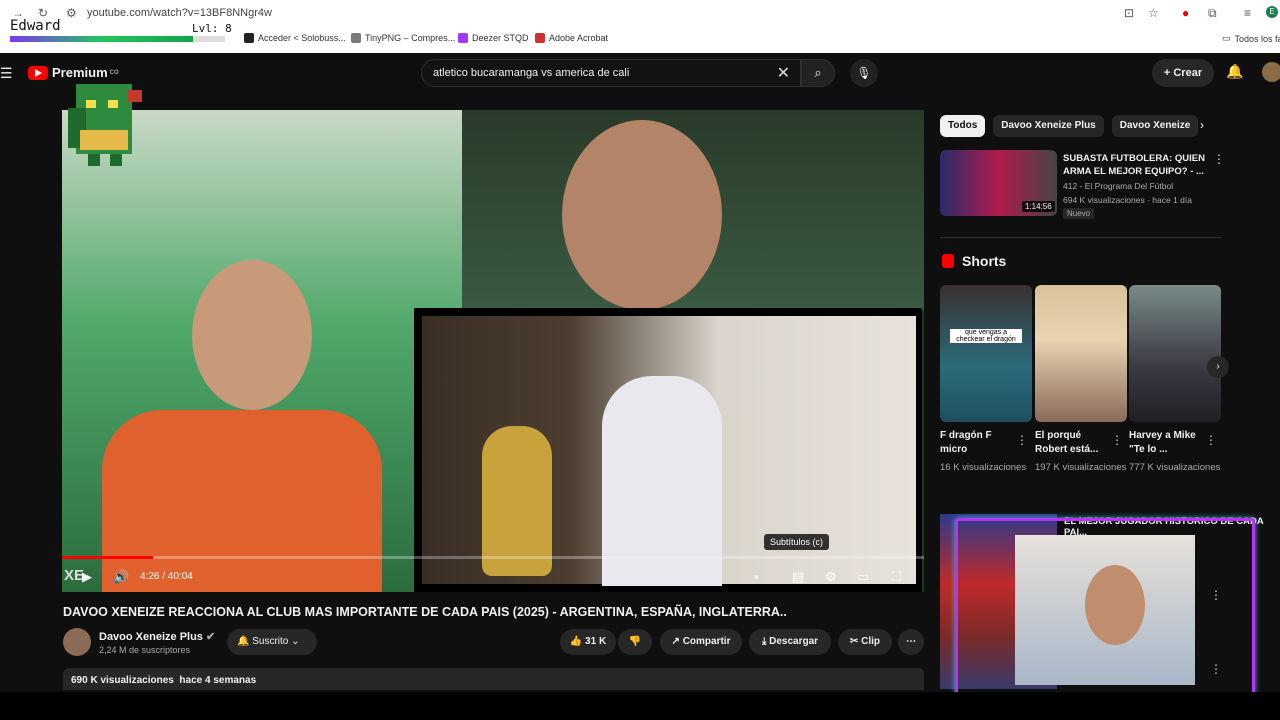  I want to click on site-info-icon: ⚙, so click(71, 13).